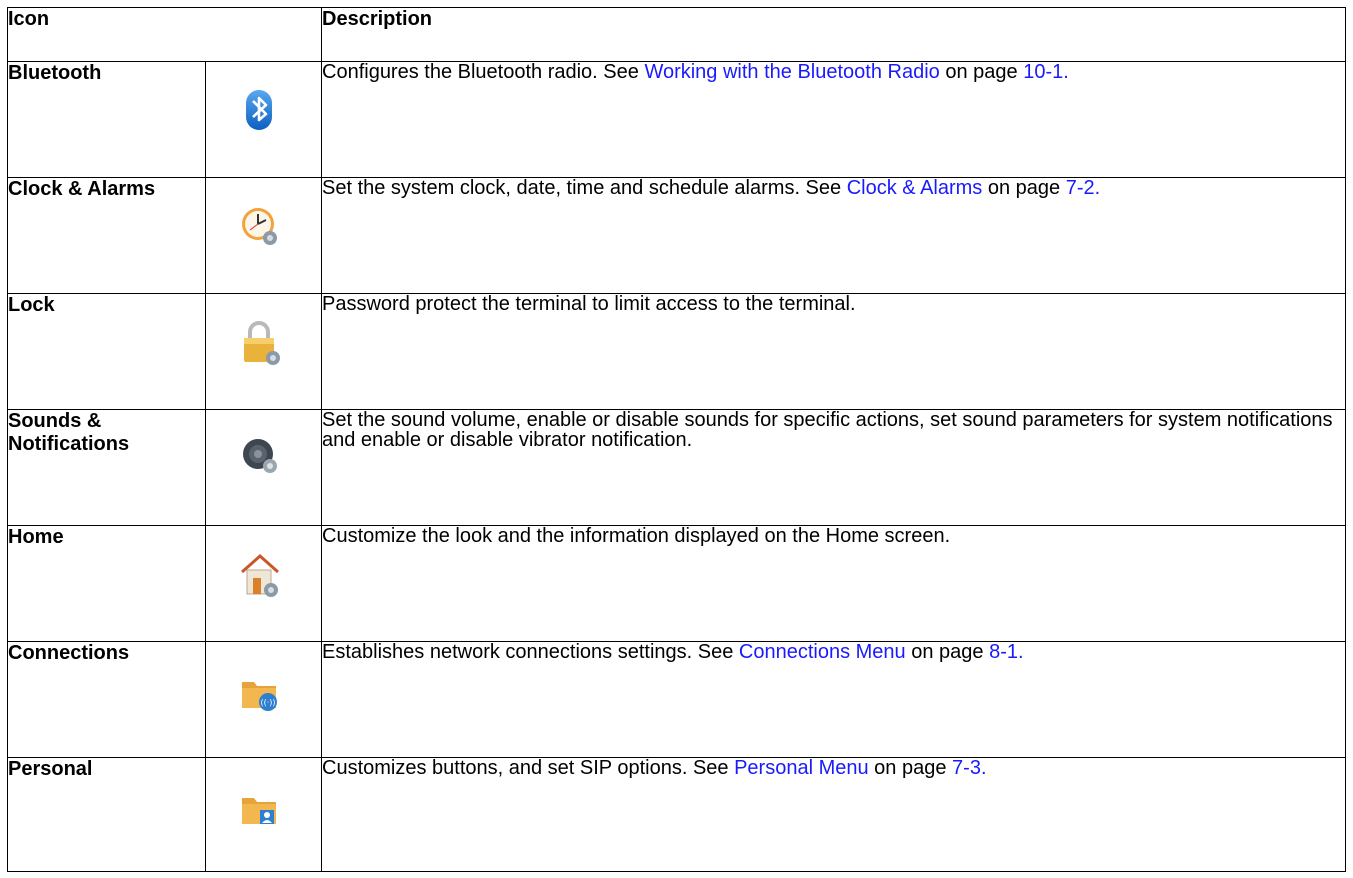  Describe the element at coordinates (260, 458) in the screenshot. I see `sounds-notifications-icon` at that location.